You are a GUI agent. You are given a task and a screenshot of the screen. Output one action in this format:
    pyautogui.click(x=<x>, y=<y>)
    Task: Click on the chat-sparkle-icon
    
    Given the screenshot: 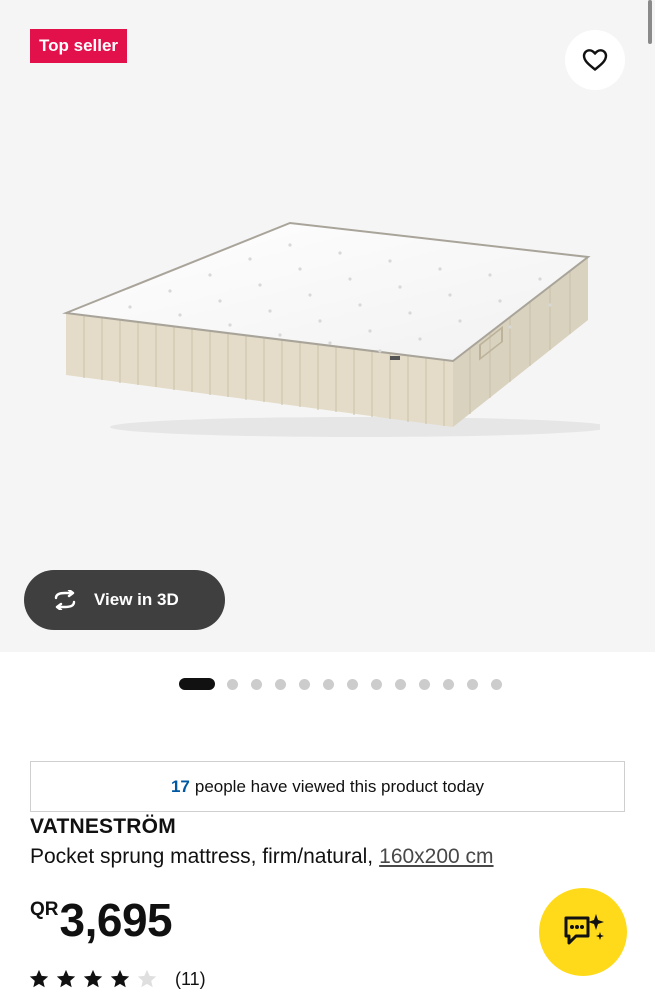 What is the action you would take?
    pyautogui.click(x=584, y=929)
    